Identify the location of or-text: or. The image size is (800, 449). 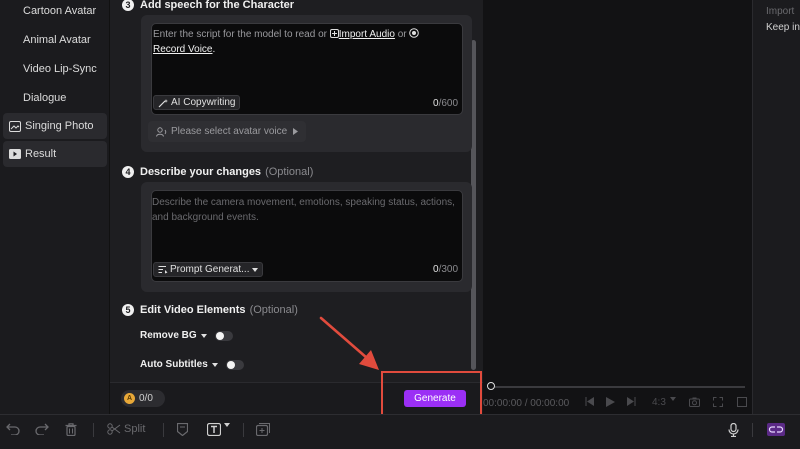
(402, 34).